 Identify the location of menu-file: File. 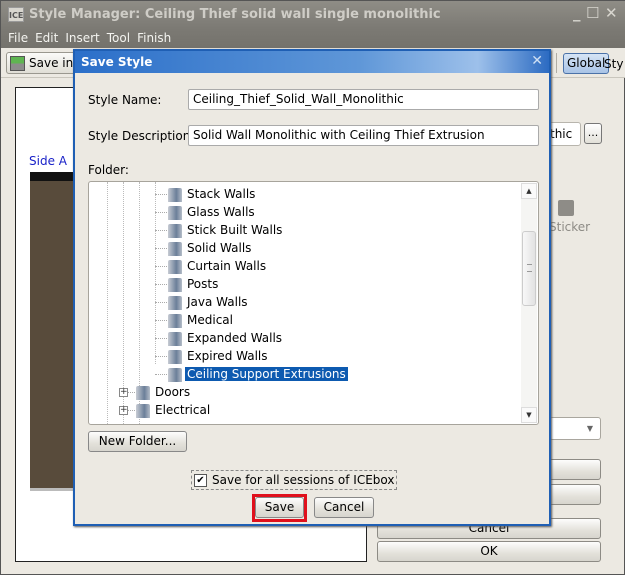
(18, 38).